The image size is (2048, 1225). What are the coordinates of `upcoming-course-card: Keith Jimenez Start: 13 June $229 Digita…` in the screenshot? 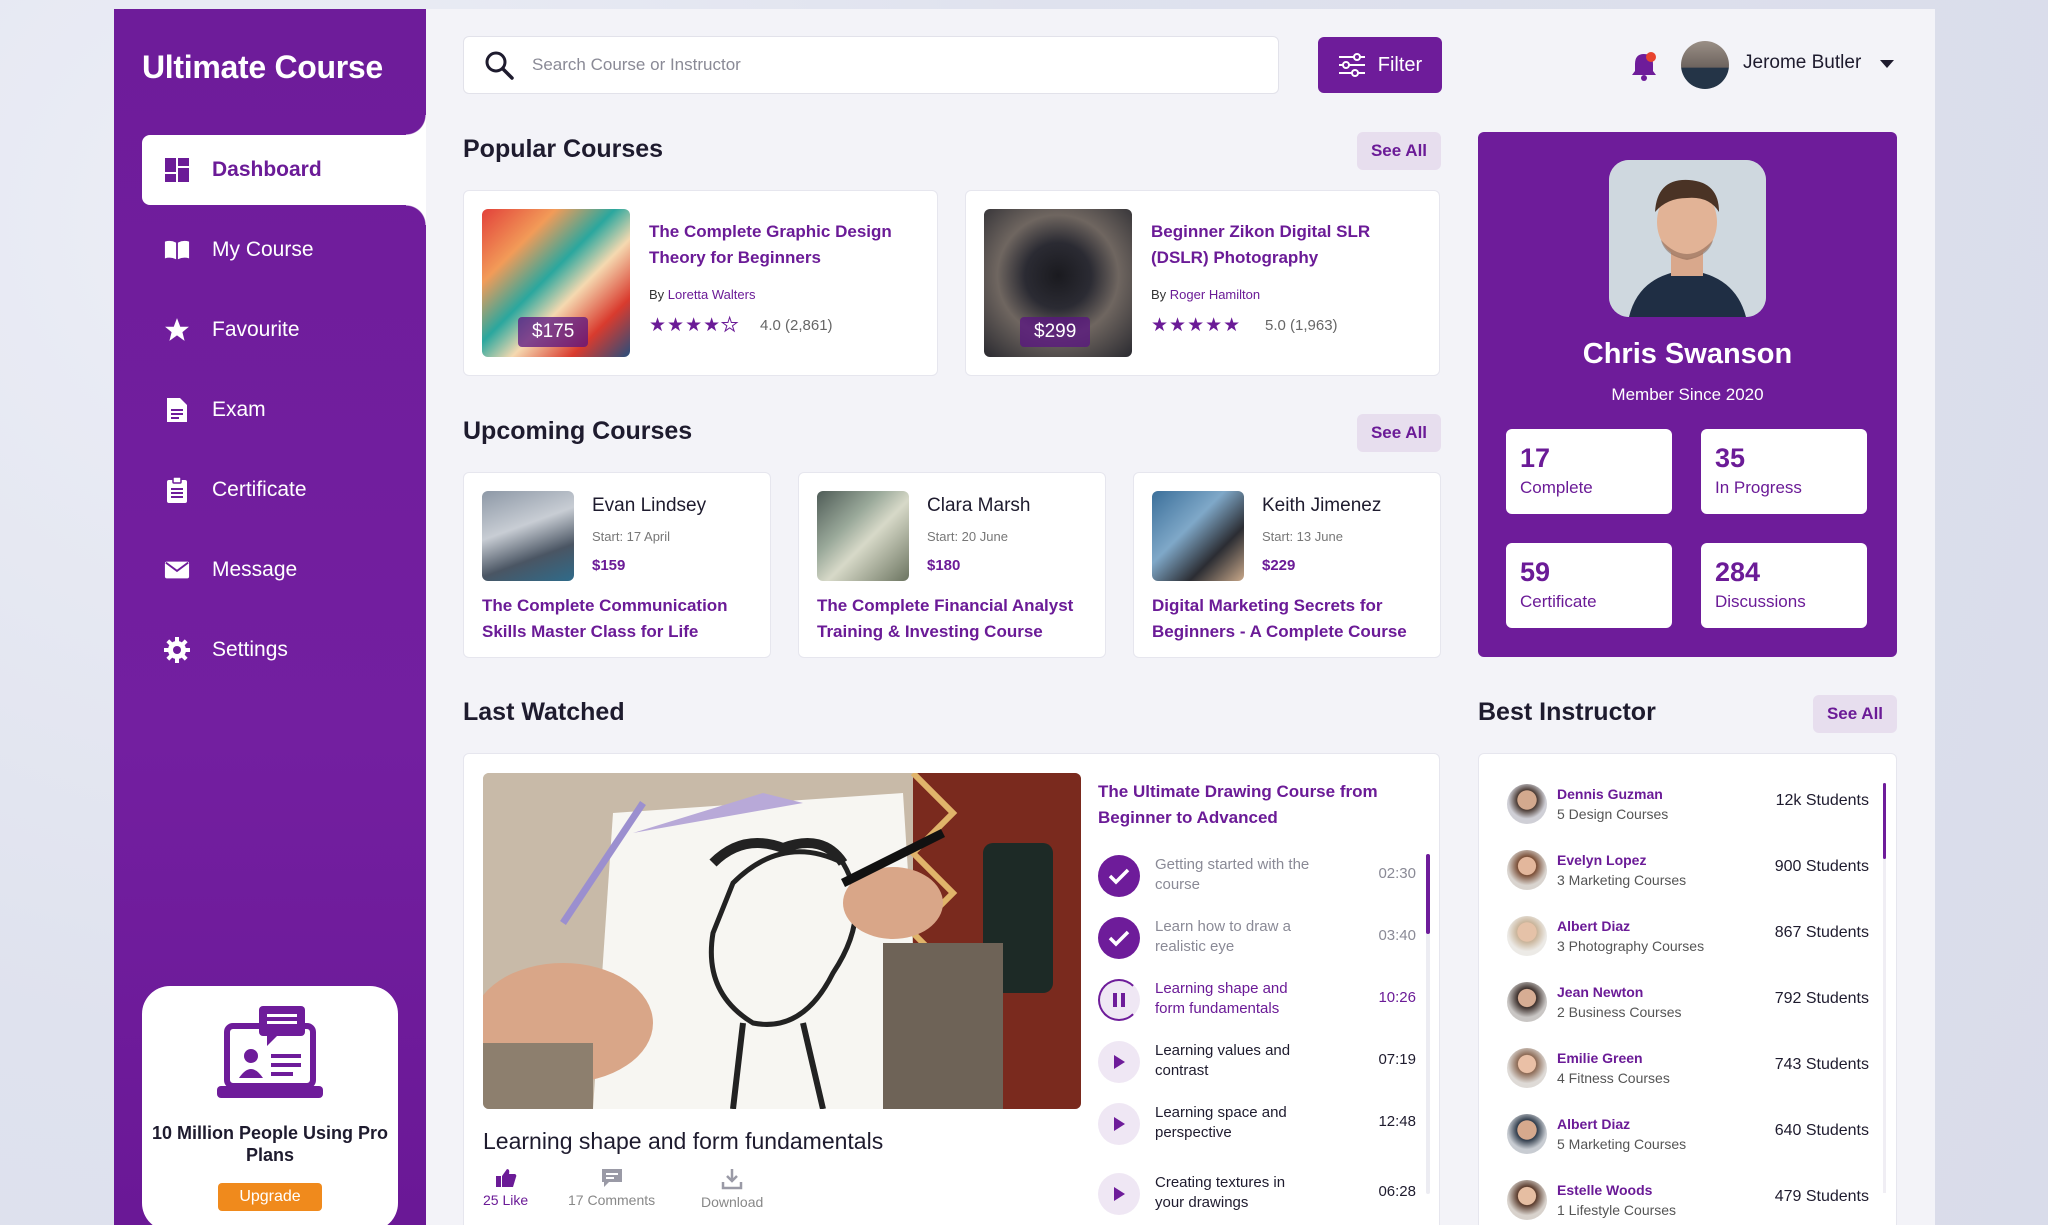 It's located at (1287, 565).